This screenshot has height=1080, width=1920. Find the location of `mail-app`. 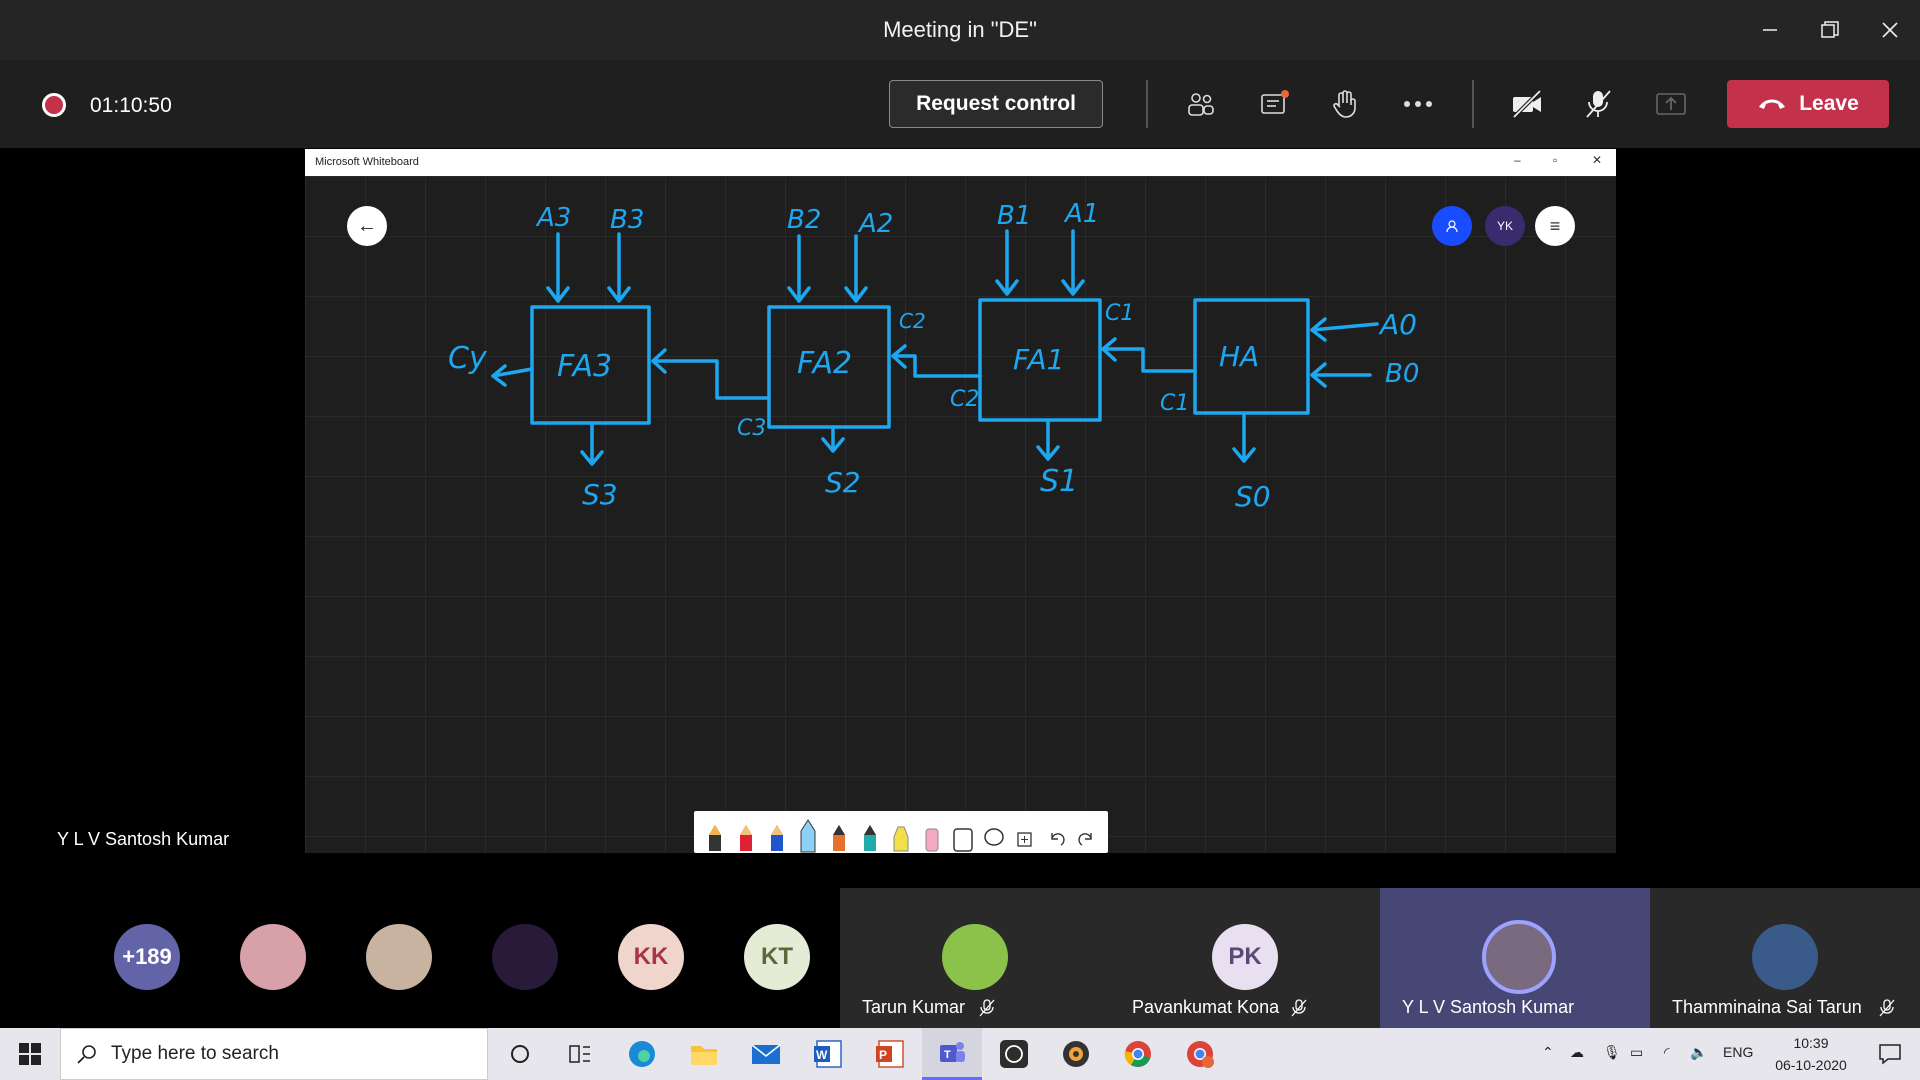

mail-app is located at coordinates (766, 1054).